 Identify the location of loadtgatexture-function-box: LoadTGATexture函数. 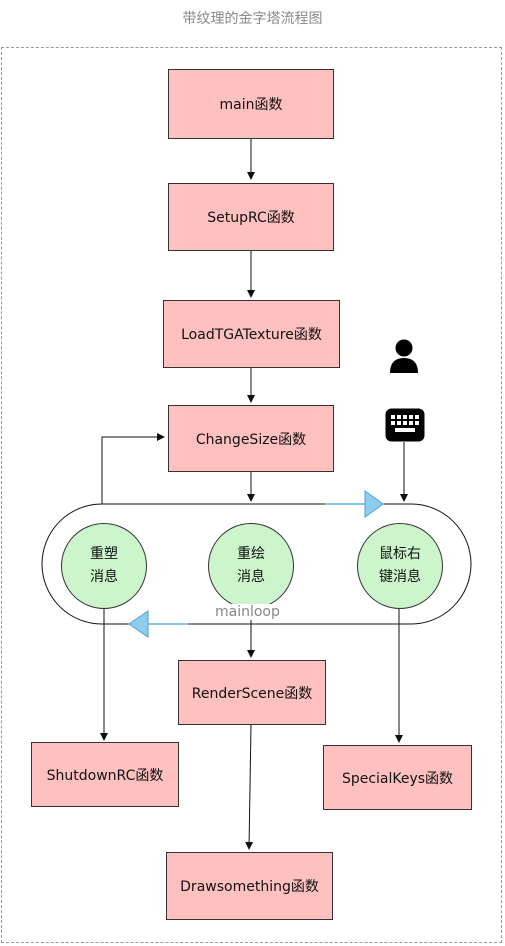
(251, 334).